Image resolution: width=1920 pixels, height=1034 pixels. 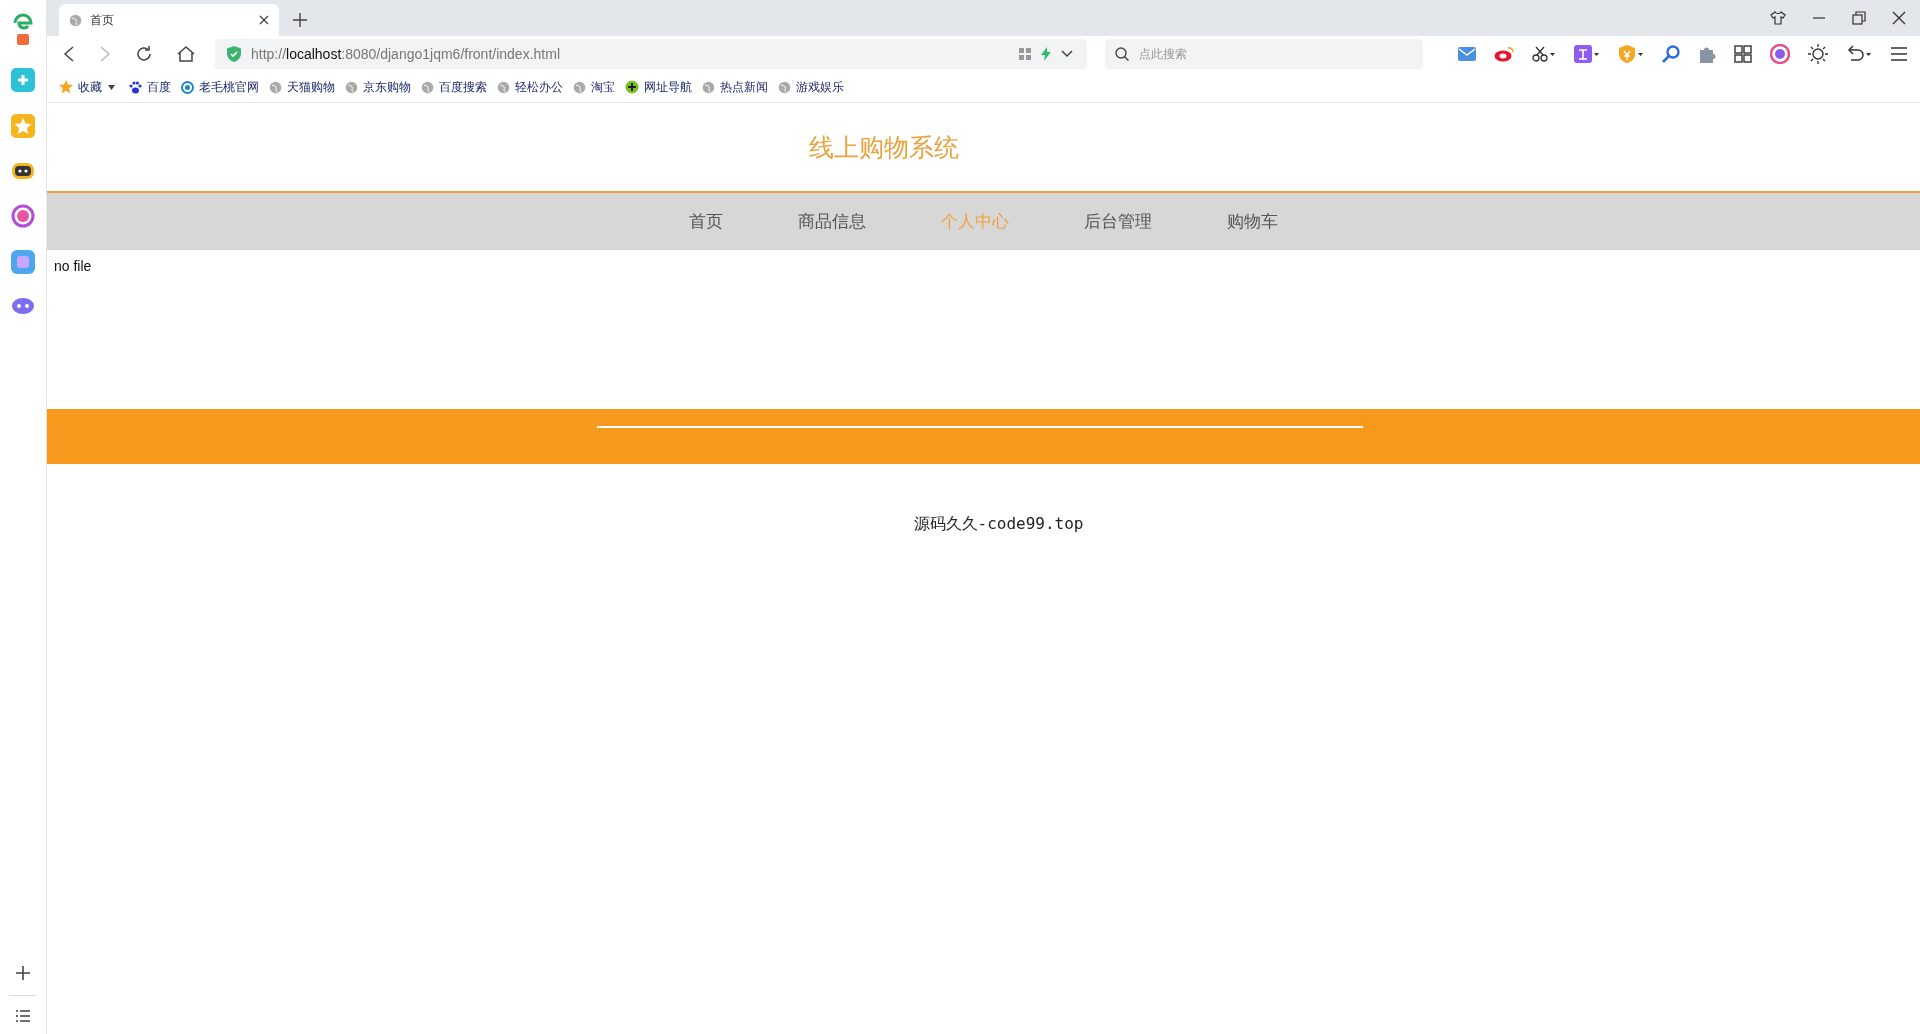 I want to click on add-icon, so click(x=23, y=973).